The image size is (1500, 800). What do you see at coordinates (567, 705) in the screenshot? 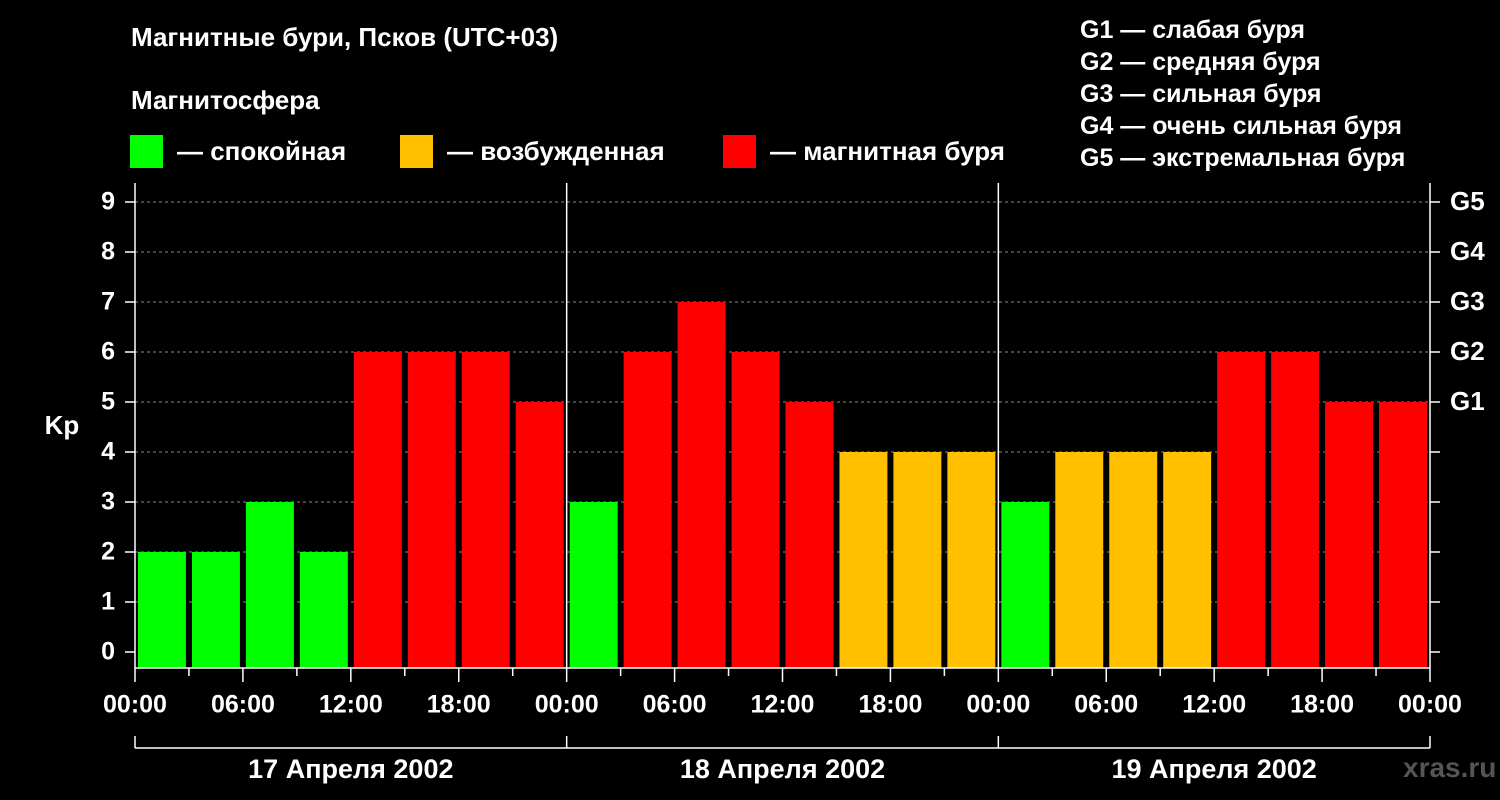
I see `x-tick-label-4: 00:00` at bounding box center [567, 705].